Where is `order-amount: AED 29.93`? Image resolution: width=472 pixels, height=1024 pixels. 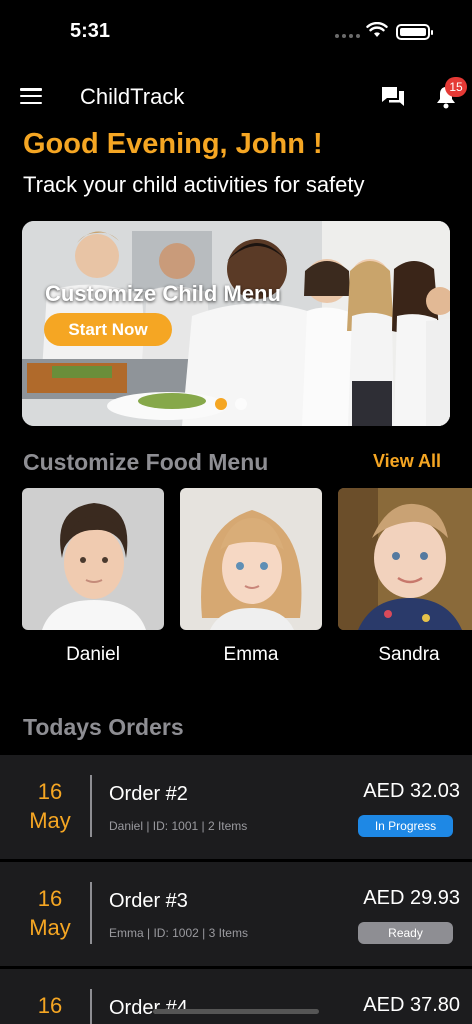 order-amount: AED 29.93 is located at coordinates (411, 898).